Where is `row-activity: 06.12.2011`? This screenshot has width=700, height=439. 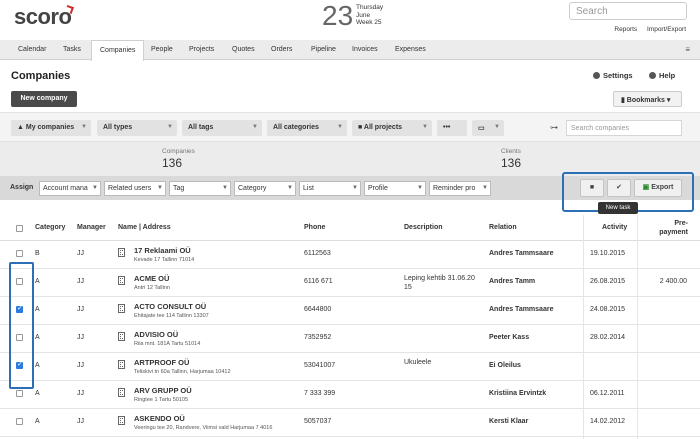
row-activity: 06.12.2011 is located at coordinates (607, 393).